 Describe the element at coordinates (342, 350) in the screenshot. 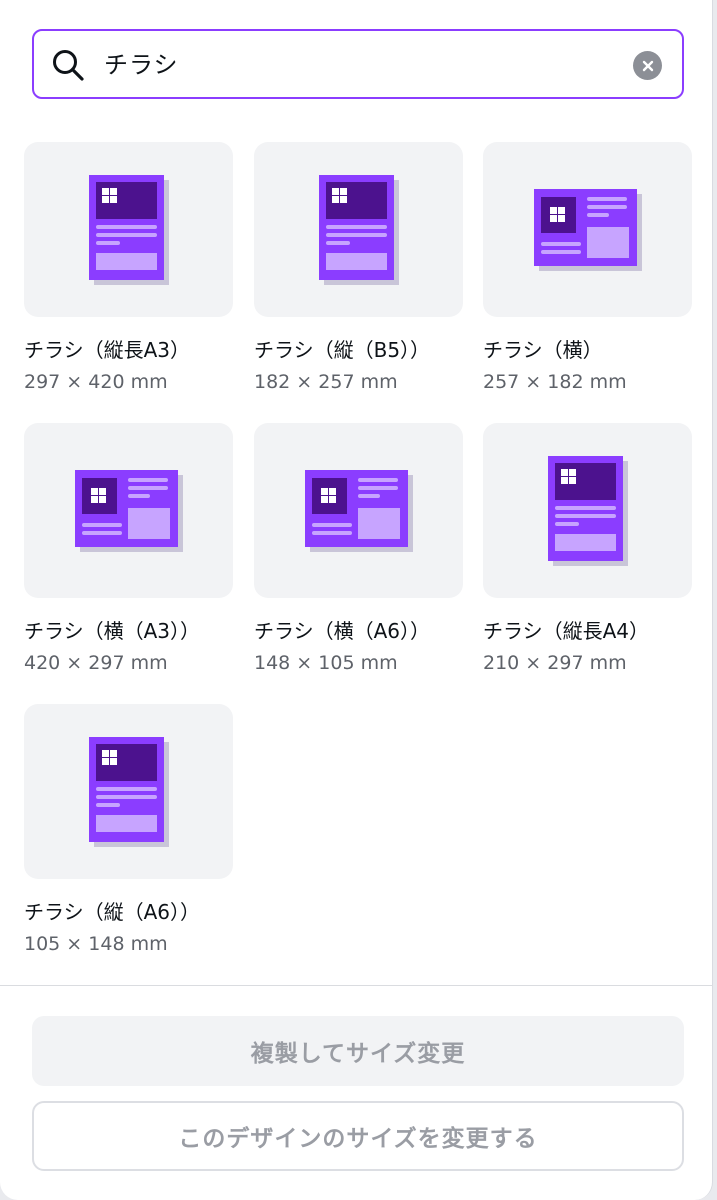

I see `result-name: チラシ（縦（B5））` at that location.